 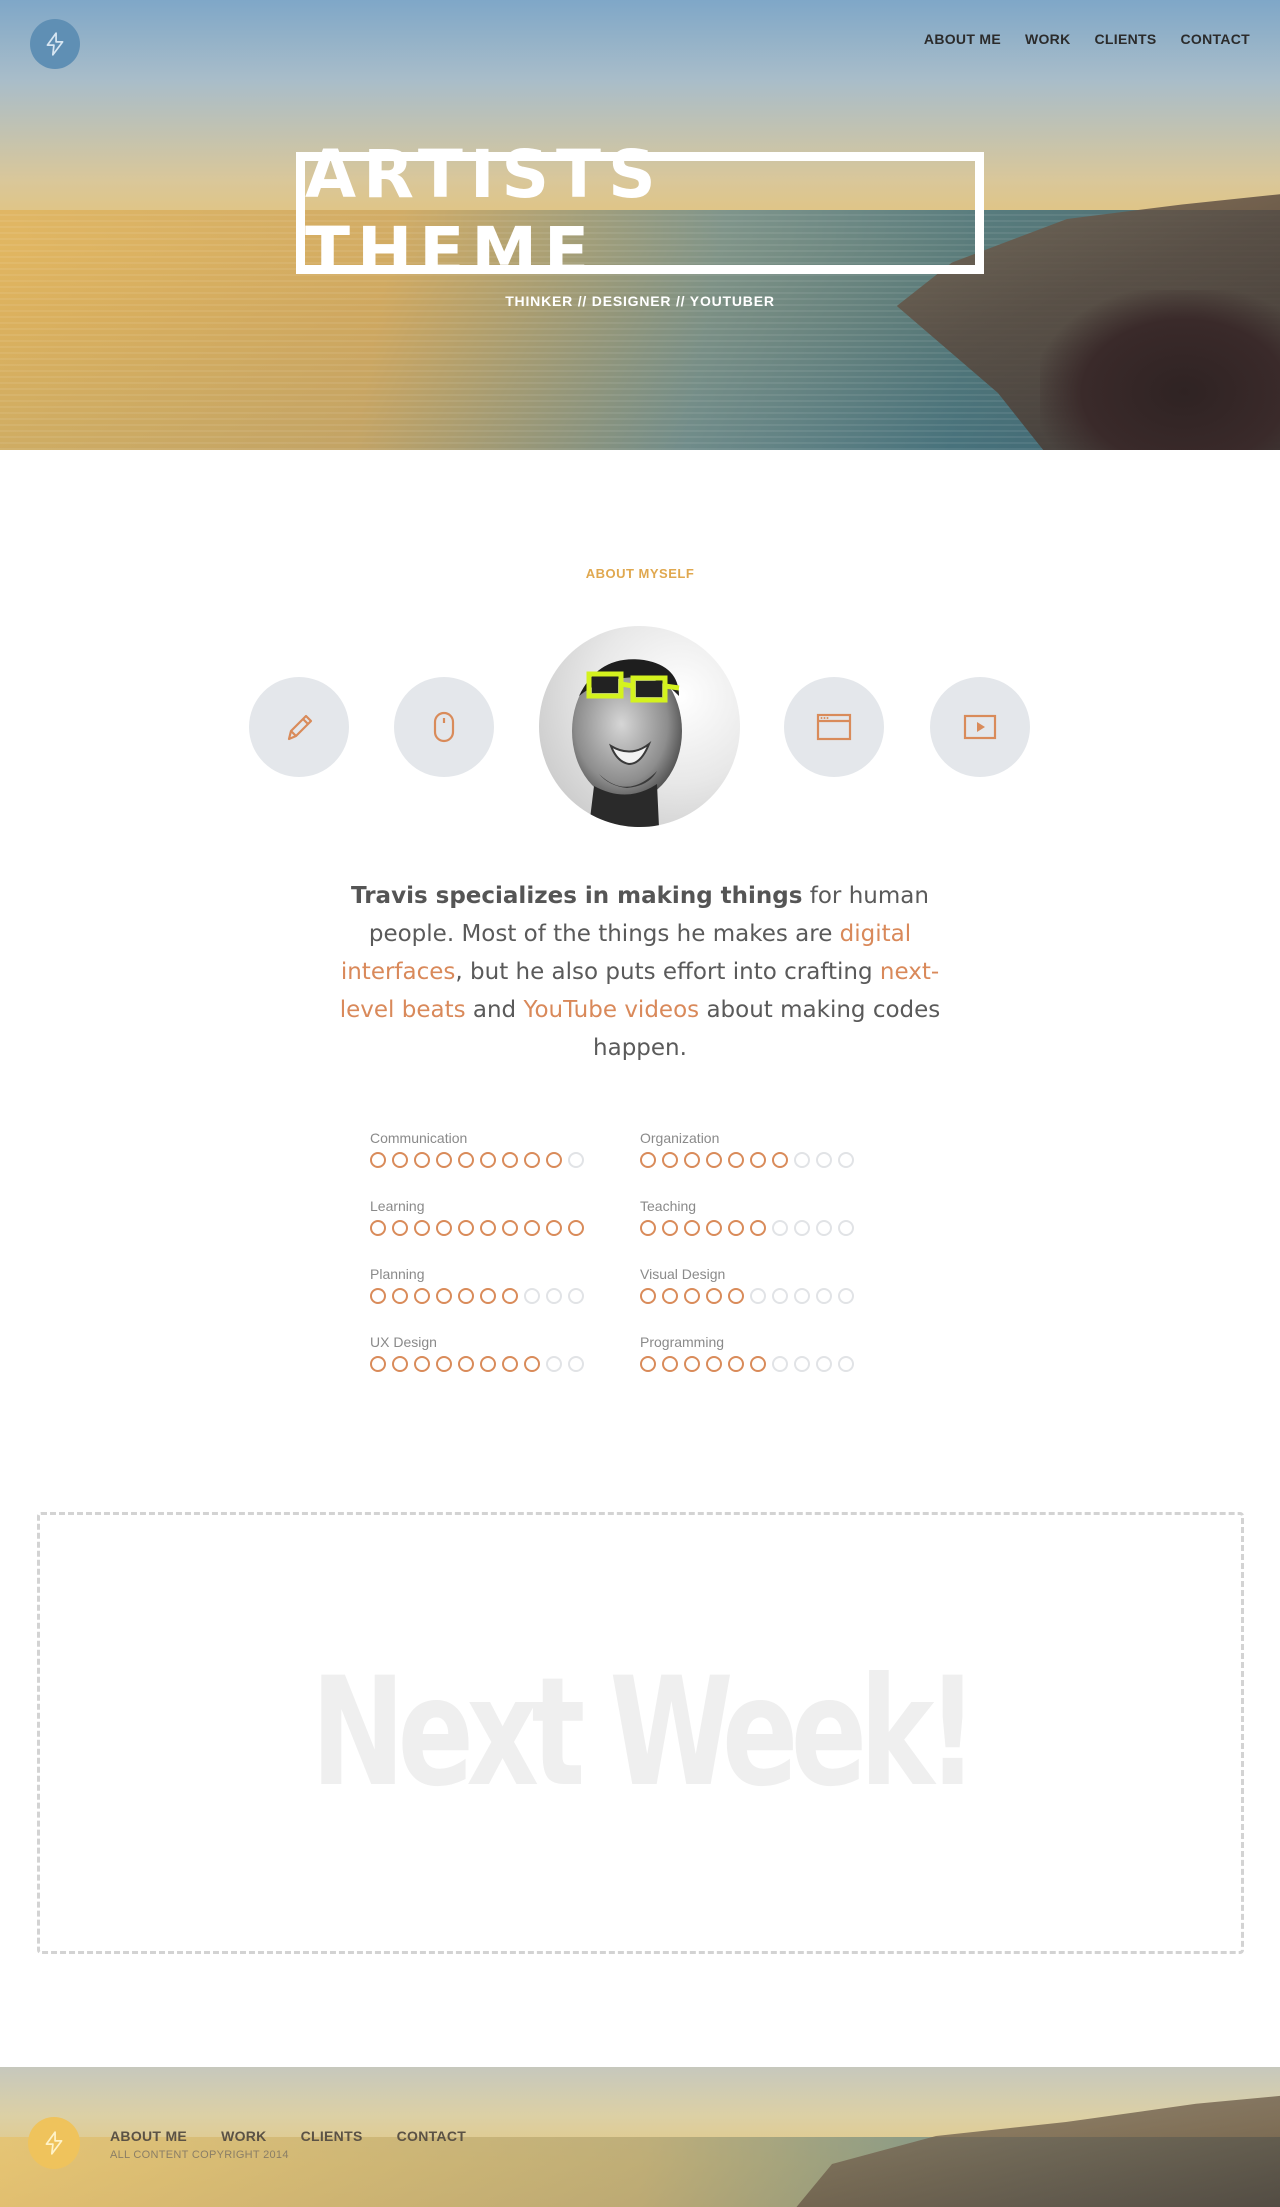 I want to click on site-title-box: ARTISTS THEME, so click(x=640, y=213).